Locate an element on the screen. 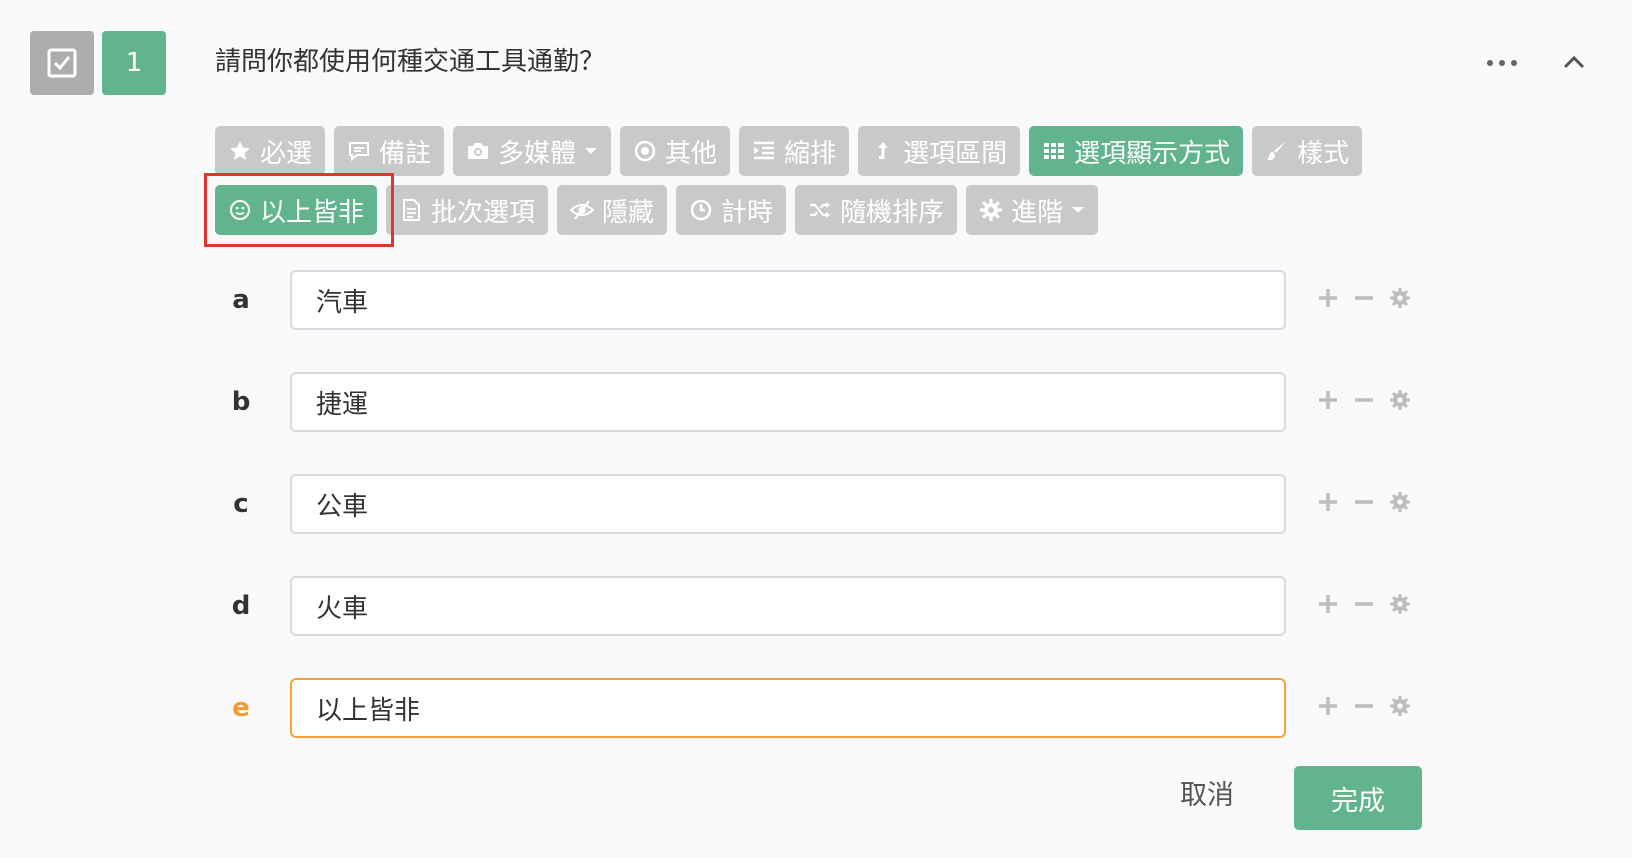 The width and height of the screenshot is (1632, 858). radio-icon is located at coordinates (645, 151).